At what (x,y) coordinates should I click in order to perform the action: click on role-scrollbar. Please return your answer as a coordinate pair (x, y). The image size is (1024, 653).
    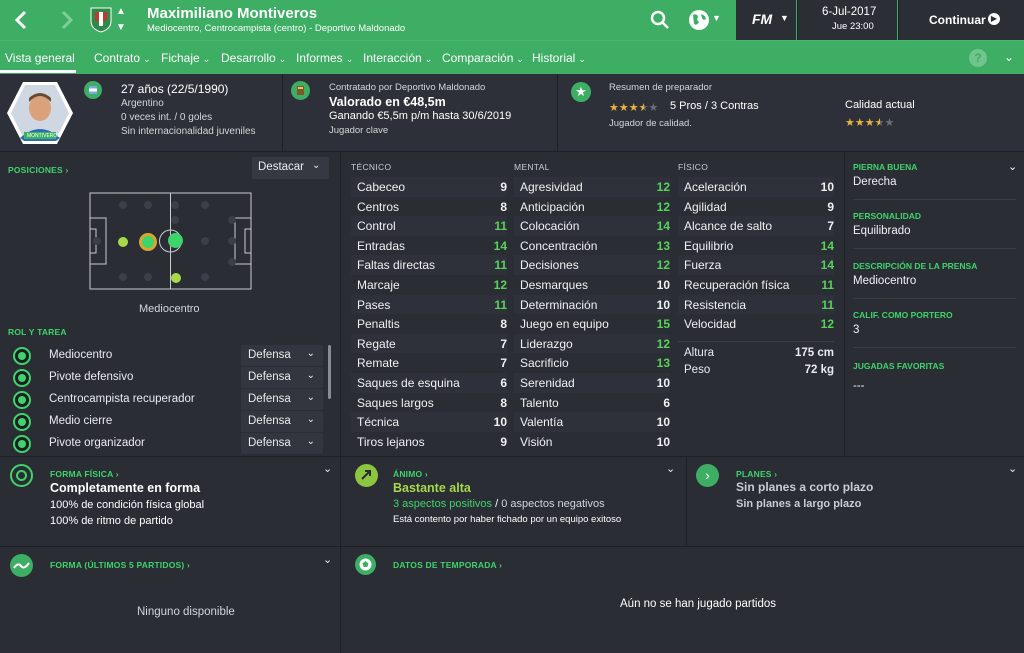
    Looking at the image, I should click on (329, 372).